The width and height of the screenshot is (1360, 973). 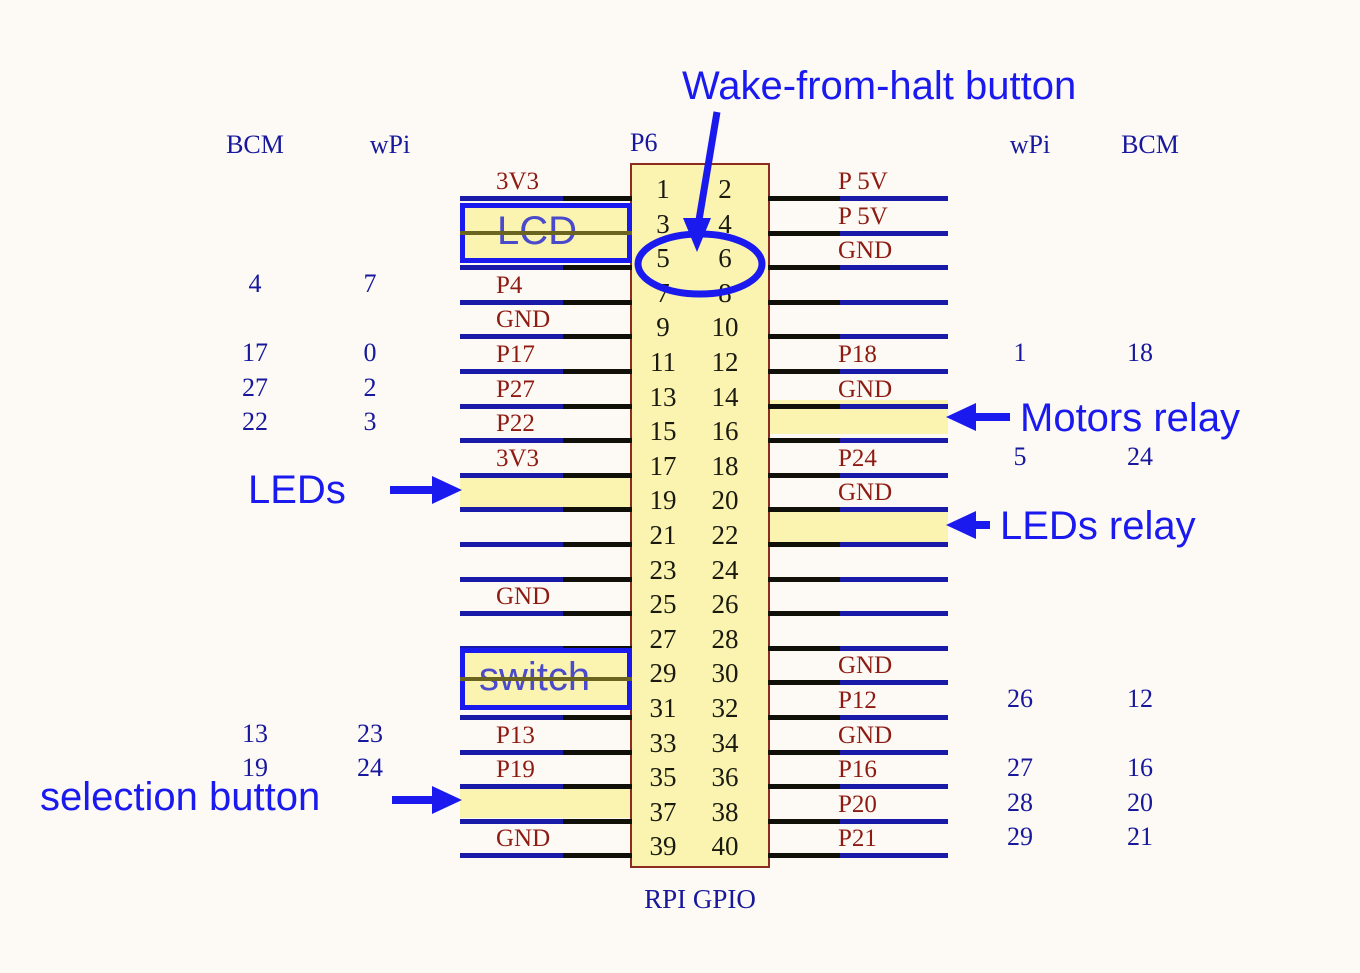 What do you see at coordinates (725, 293) in the screenshot?
I see `pin-number-8: 8` at bounding box center [725, 293].